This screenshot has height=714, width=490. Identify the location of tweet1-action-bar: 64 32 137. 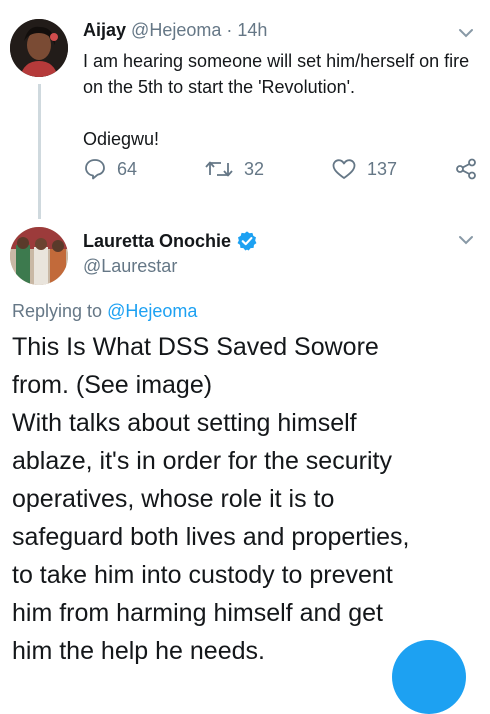
(283, 171).